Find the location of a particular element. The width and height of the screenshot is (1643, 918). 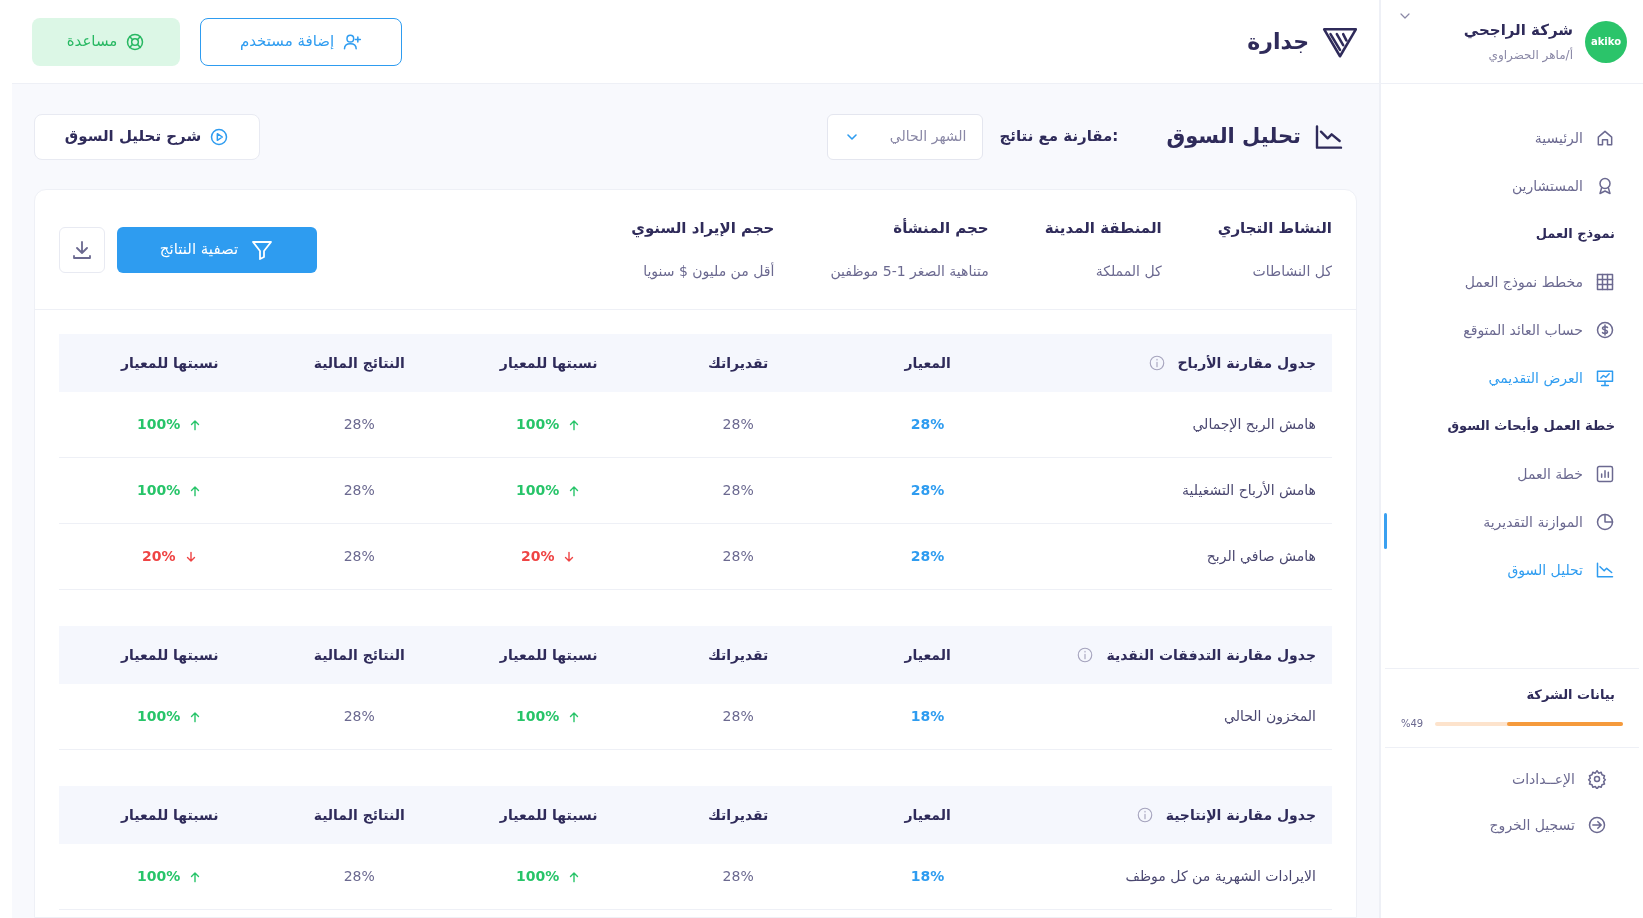

add-user-button: إضافة مستخدم is located at coordinates (301, 41).